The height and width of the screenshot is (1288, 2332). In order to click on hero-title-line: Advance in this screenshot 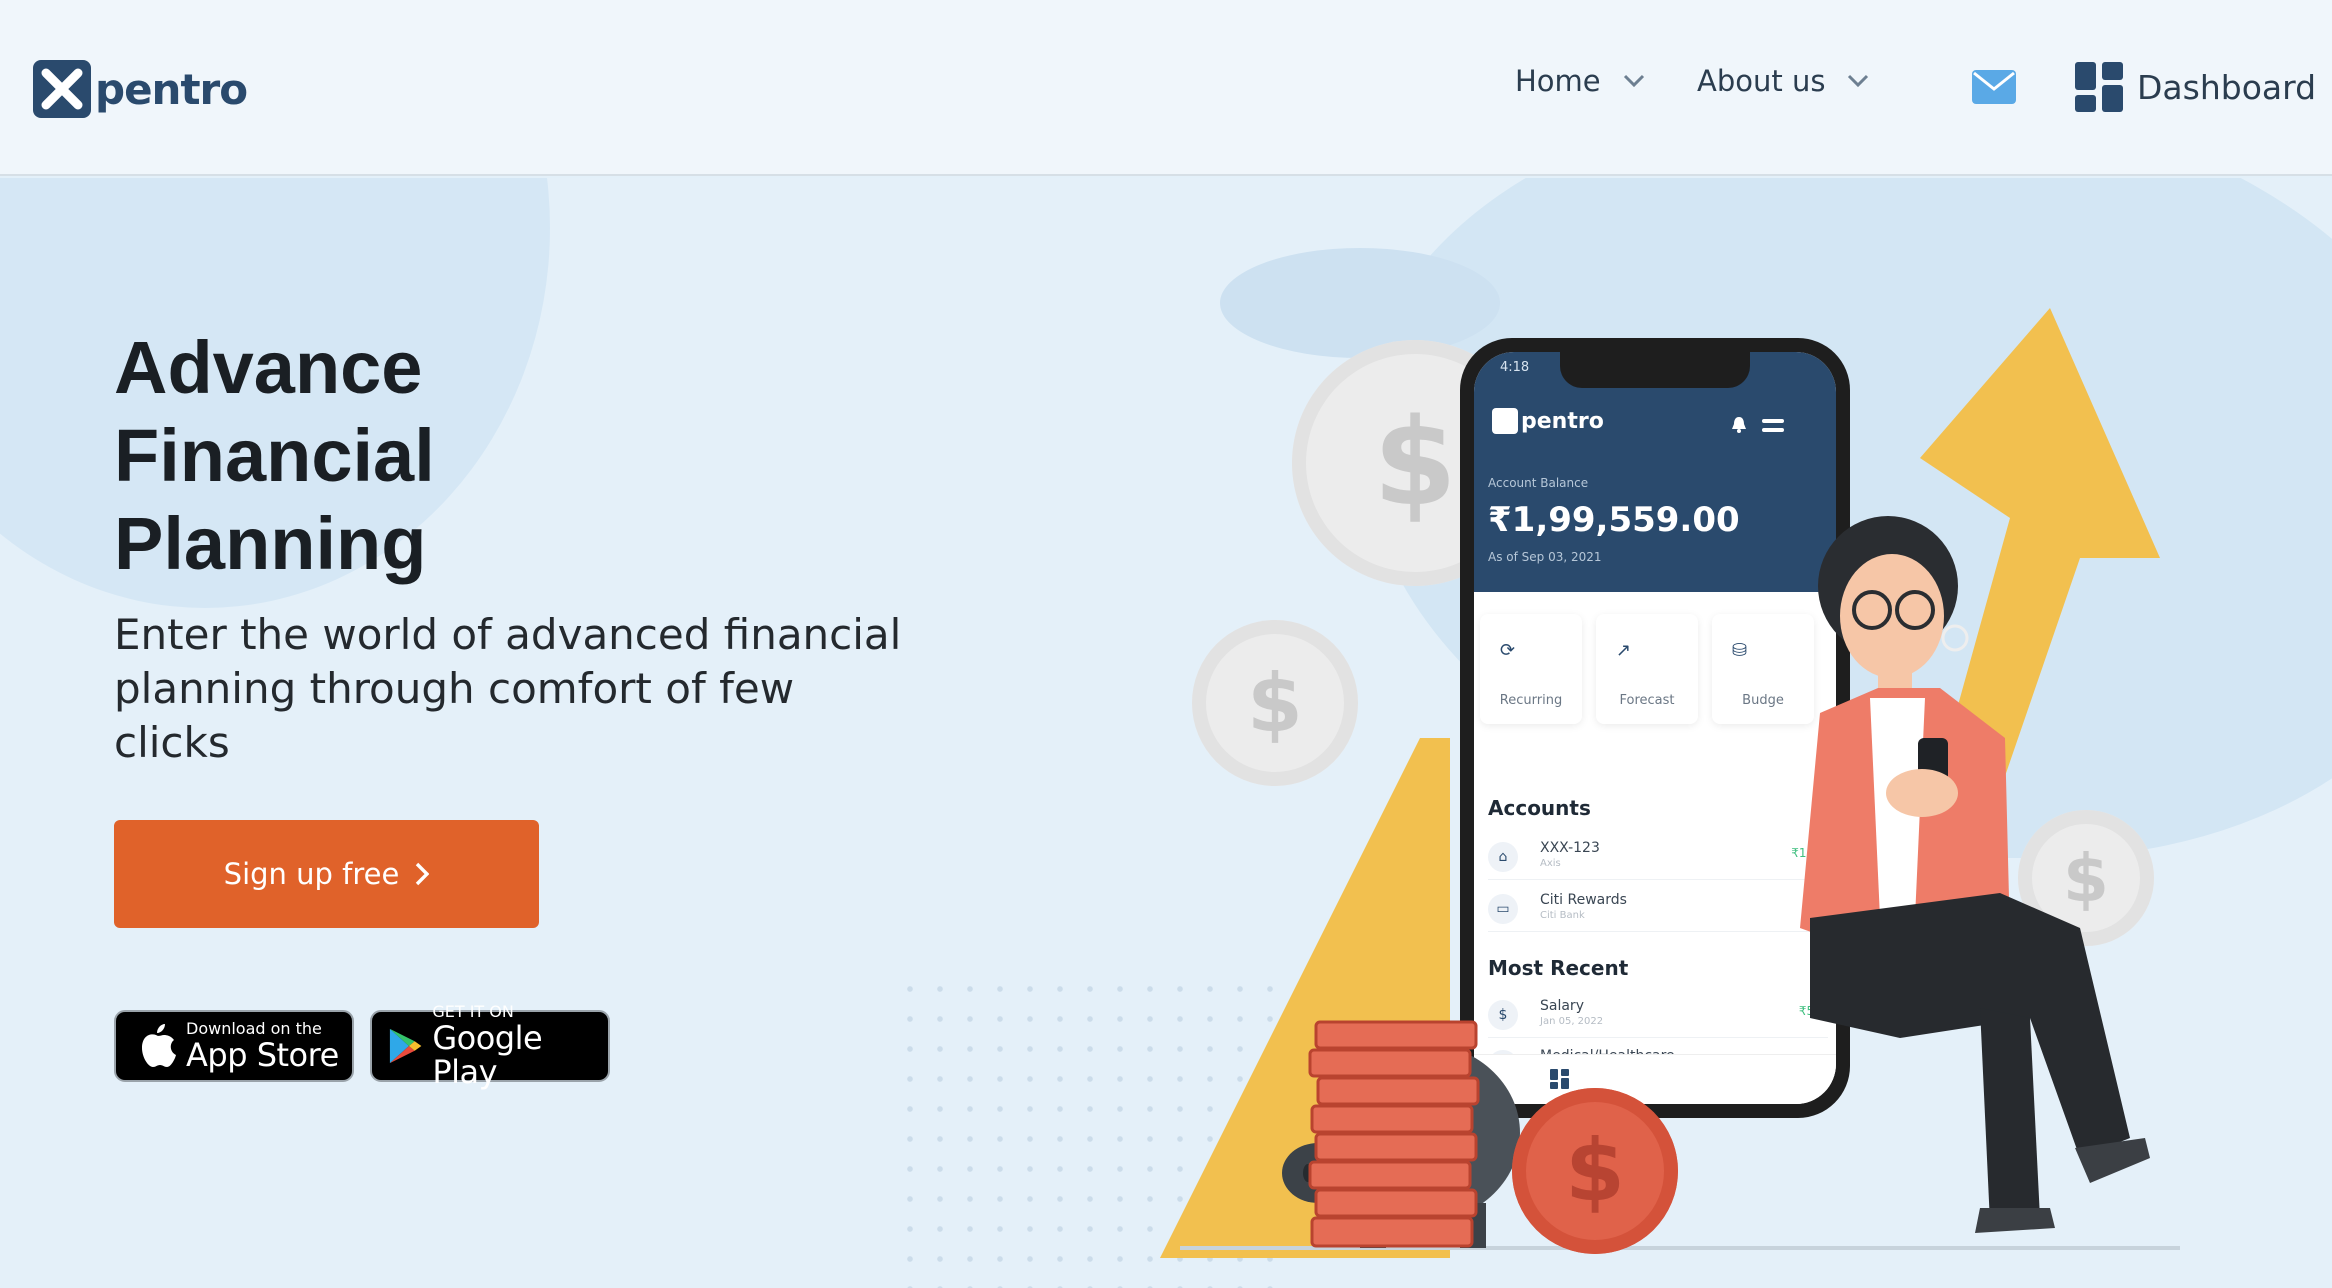, I will do `click(268, 367)`.